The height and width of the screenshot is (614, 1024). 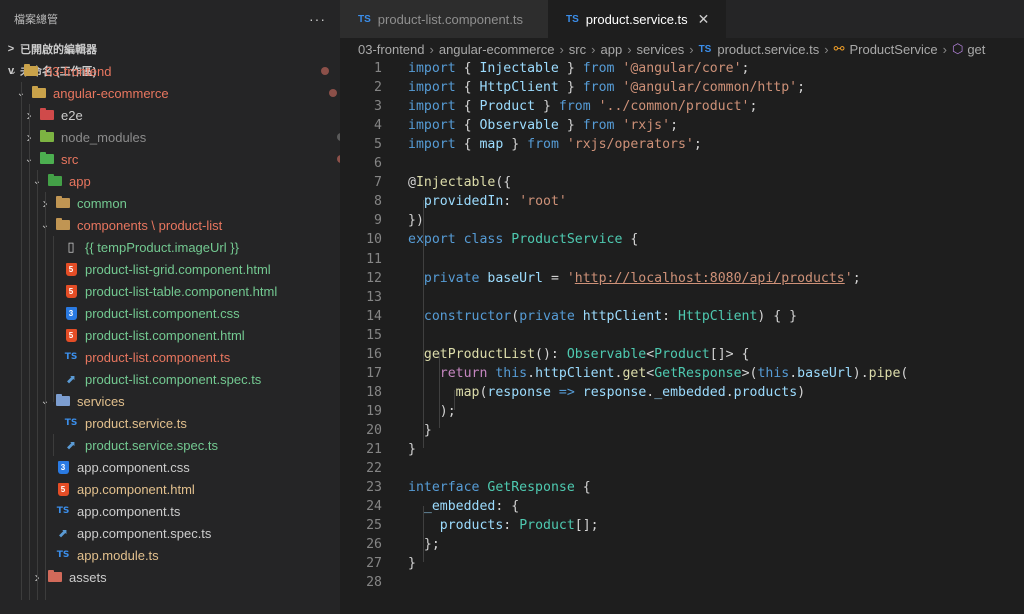 I want to click on breadcrumb-item: src, so click(x=577, y=49).